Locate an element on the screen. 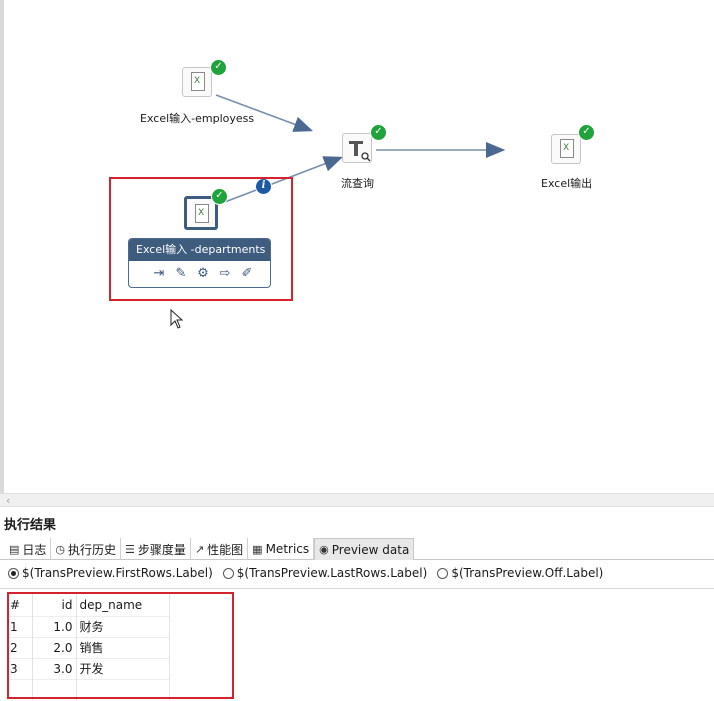 The image size is (714, 701). log-icon: ▤ is located at coordinates (14, 549).